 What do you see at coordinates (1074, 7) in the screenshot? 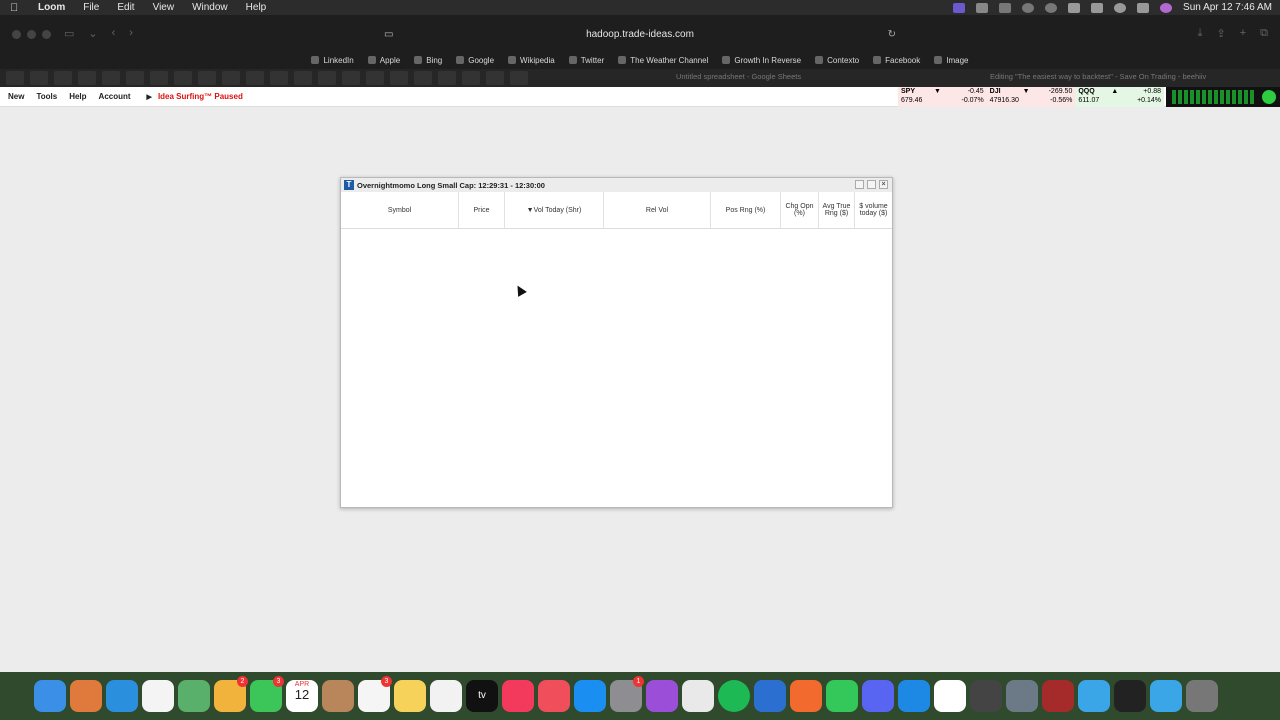
I see `battery-icon` at bounding box center [1074, 7].